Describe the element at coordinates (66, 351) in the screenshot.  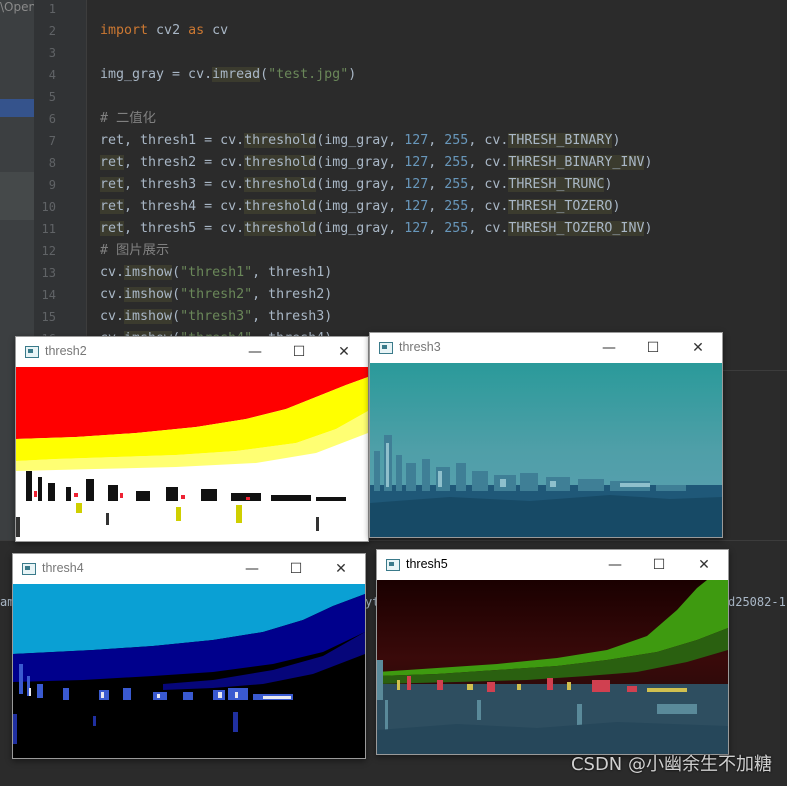
I see `window-title: thresh2` at that location.